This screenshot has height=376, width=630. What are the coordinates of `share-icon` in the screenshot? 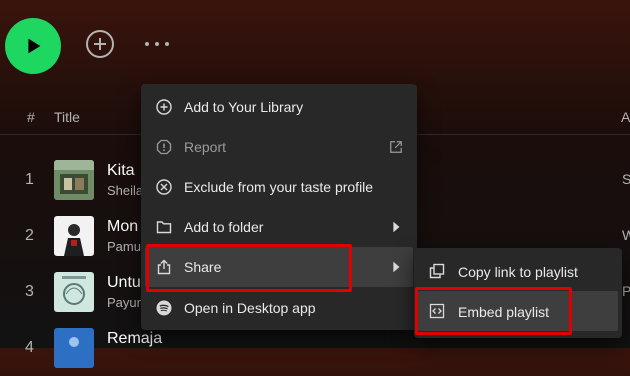 It's located at (164, 267).